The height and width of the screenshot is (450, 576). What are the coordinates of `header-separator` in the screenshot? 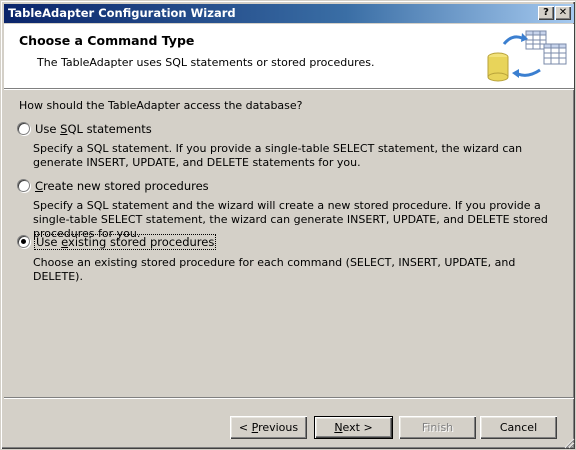 It's located at (289, 89).